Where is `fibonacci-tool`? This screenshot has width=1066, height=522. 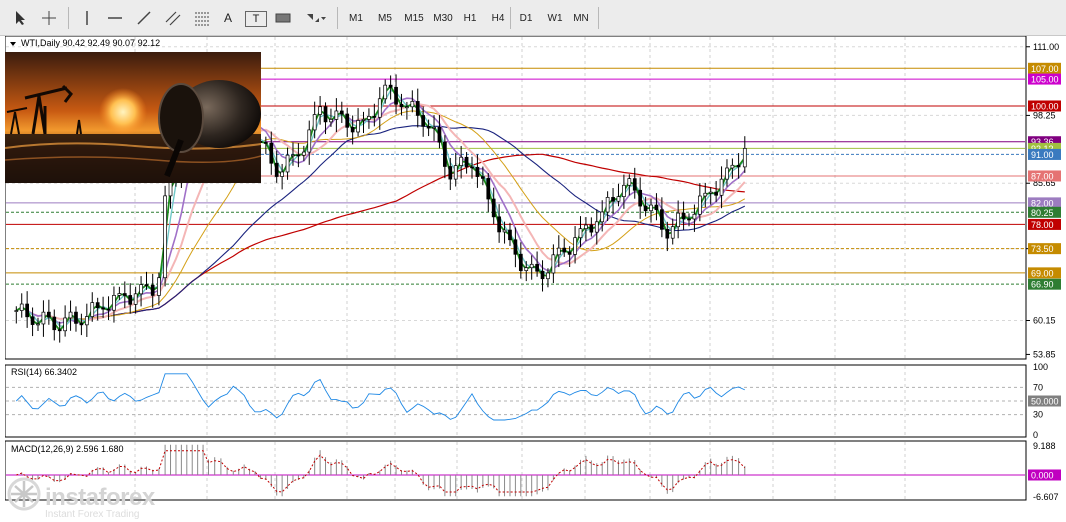
fibonacci-tool is located at coordinates (202, 18).